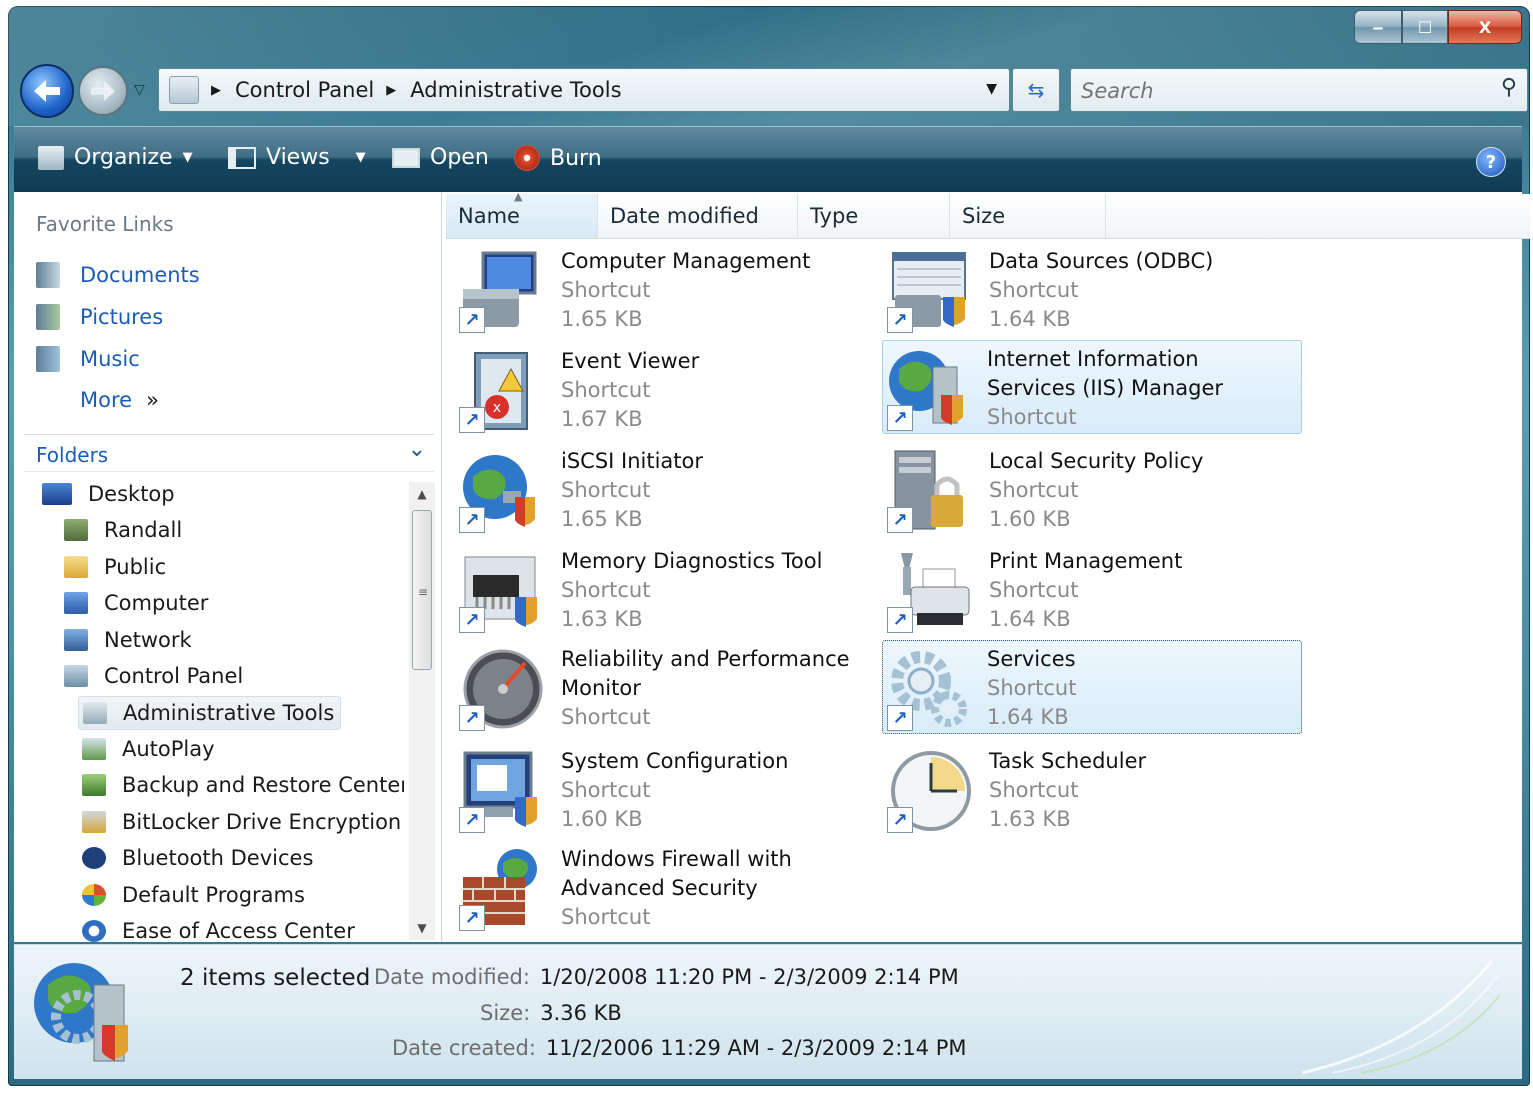 The height and width of the screenshot is (1093, 1533). What do you see at coordinates (1084, 489) in the screenshot?
I see `file-item: ↗ Local Security Policy Shortcut 1.60 KB` at bounding box center [1084, 489].